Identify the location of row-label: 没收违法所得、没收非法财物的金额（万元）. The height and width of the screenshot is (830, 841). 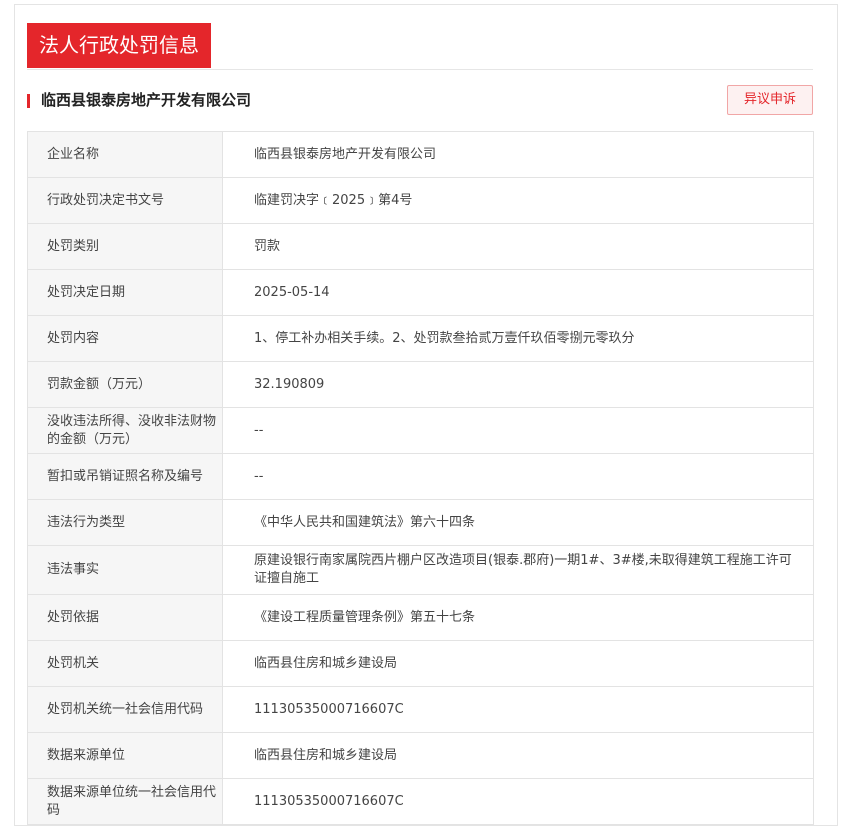
(125, 430).